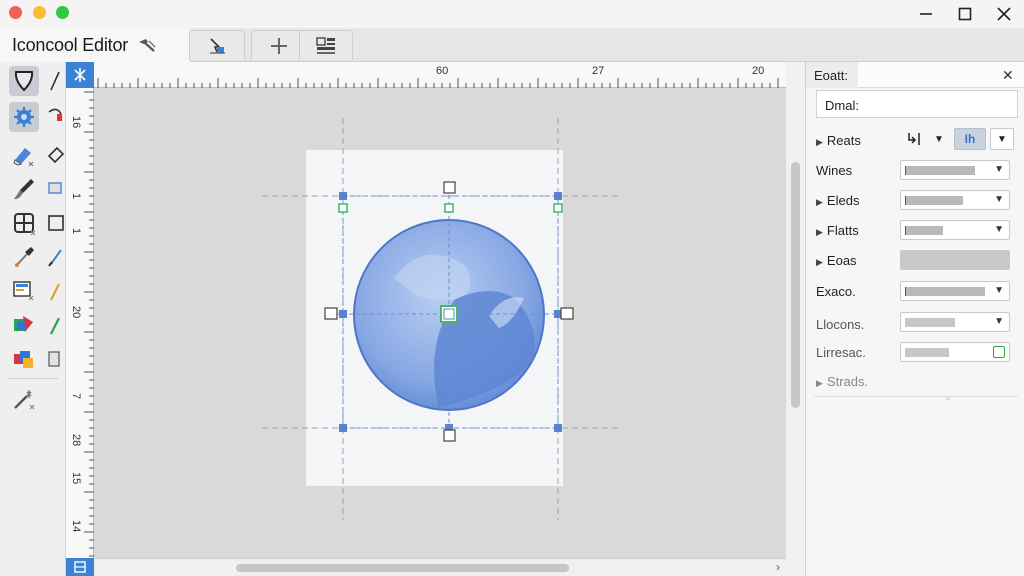 Image resolution: width=1024 pixels, height=576 pixels. What do you see at coordinates (449, 314) in the screenshot?
I see `center-pivot-handle` at bounding box center [449, 314].